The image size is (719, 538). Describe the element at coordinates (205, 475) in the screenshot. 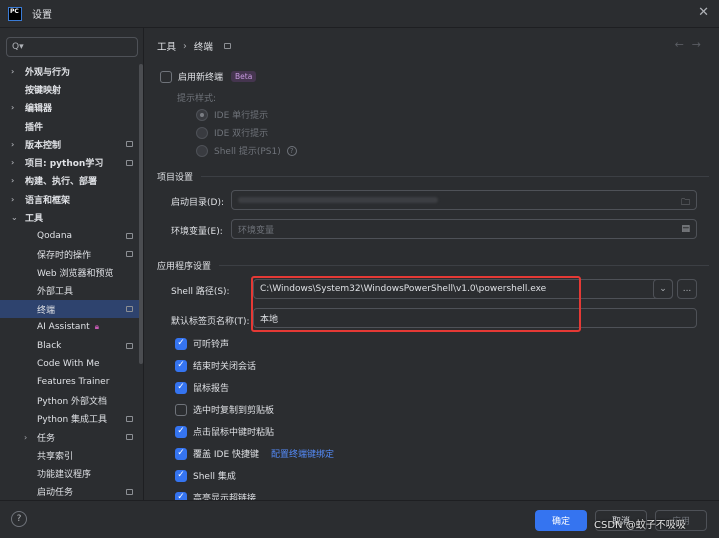

I see `option-row: ✓ Shell 集成` at that location.